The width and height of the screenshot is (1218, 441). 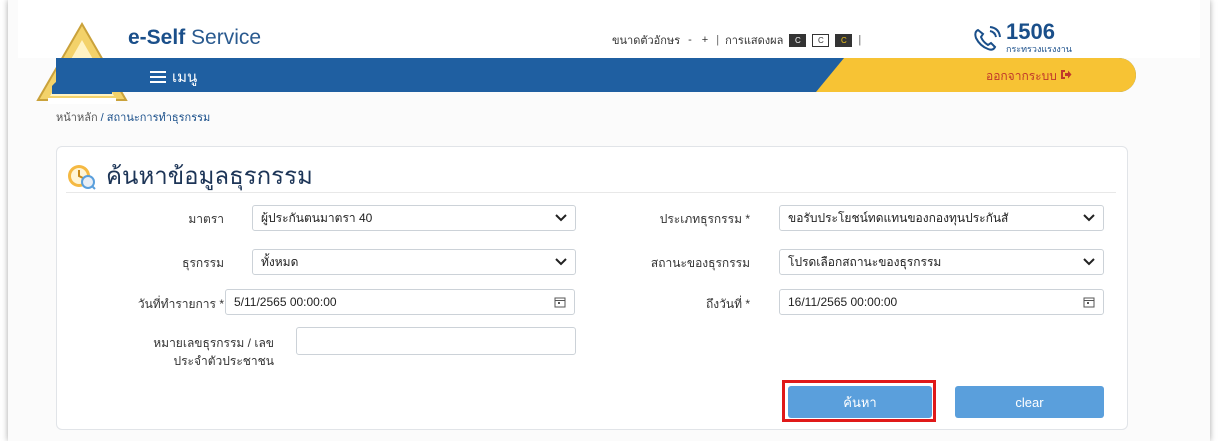 I want to click on transaction-type-value: ขอรับประโยชน์ทดแทนของกองทุนประกันสั, so click(x=898, y=217).